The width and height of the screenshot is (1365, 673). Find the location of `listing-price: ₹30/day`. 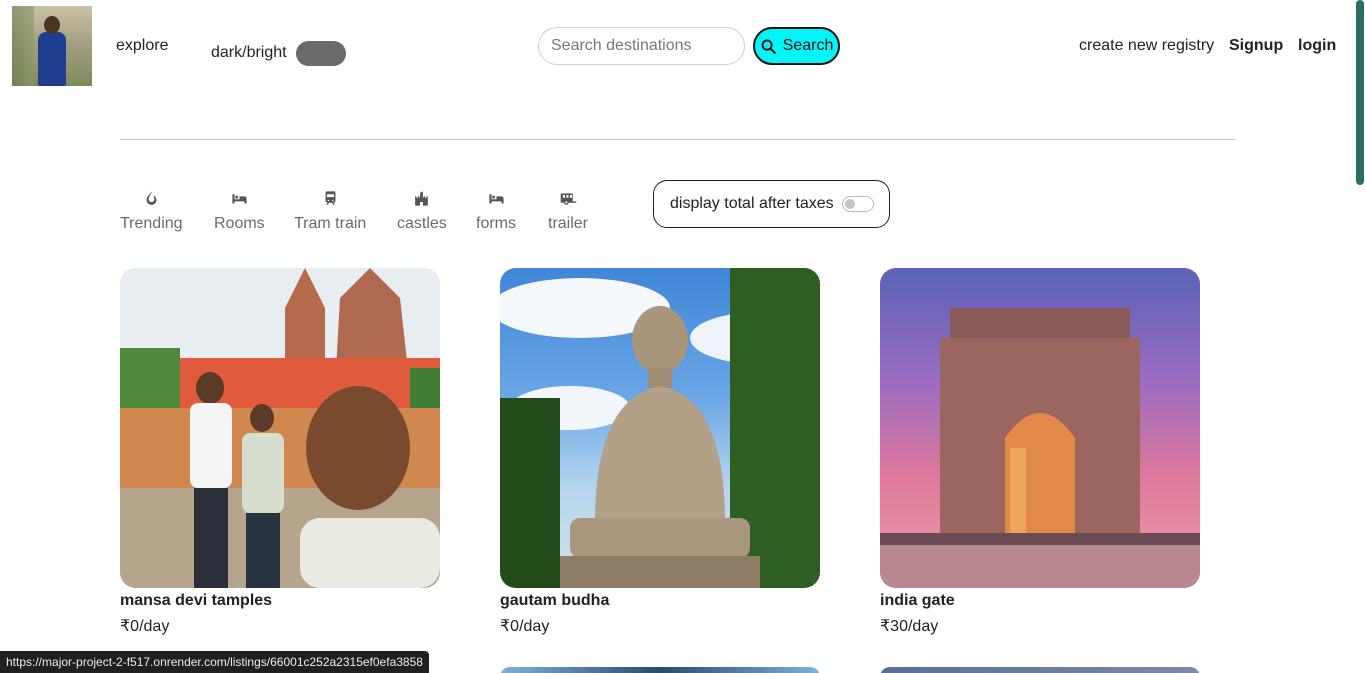

listing-price: ₹30/day is located at coordinates (909, 626).